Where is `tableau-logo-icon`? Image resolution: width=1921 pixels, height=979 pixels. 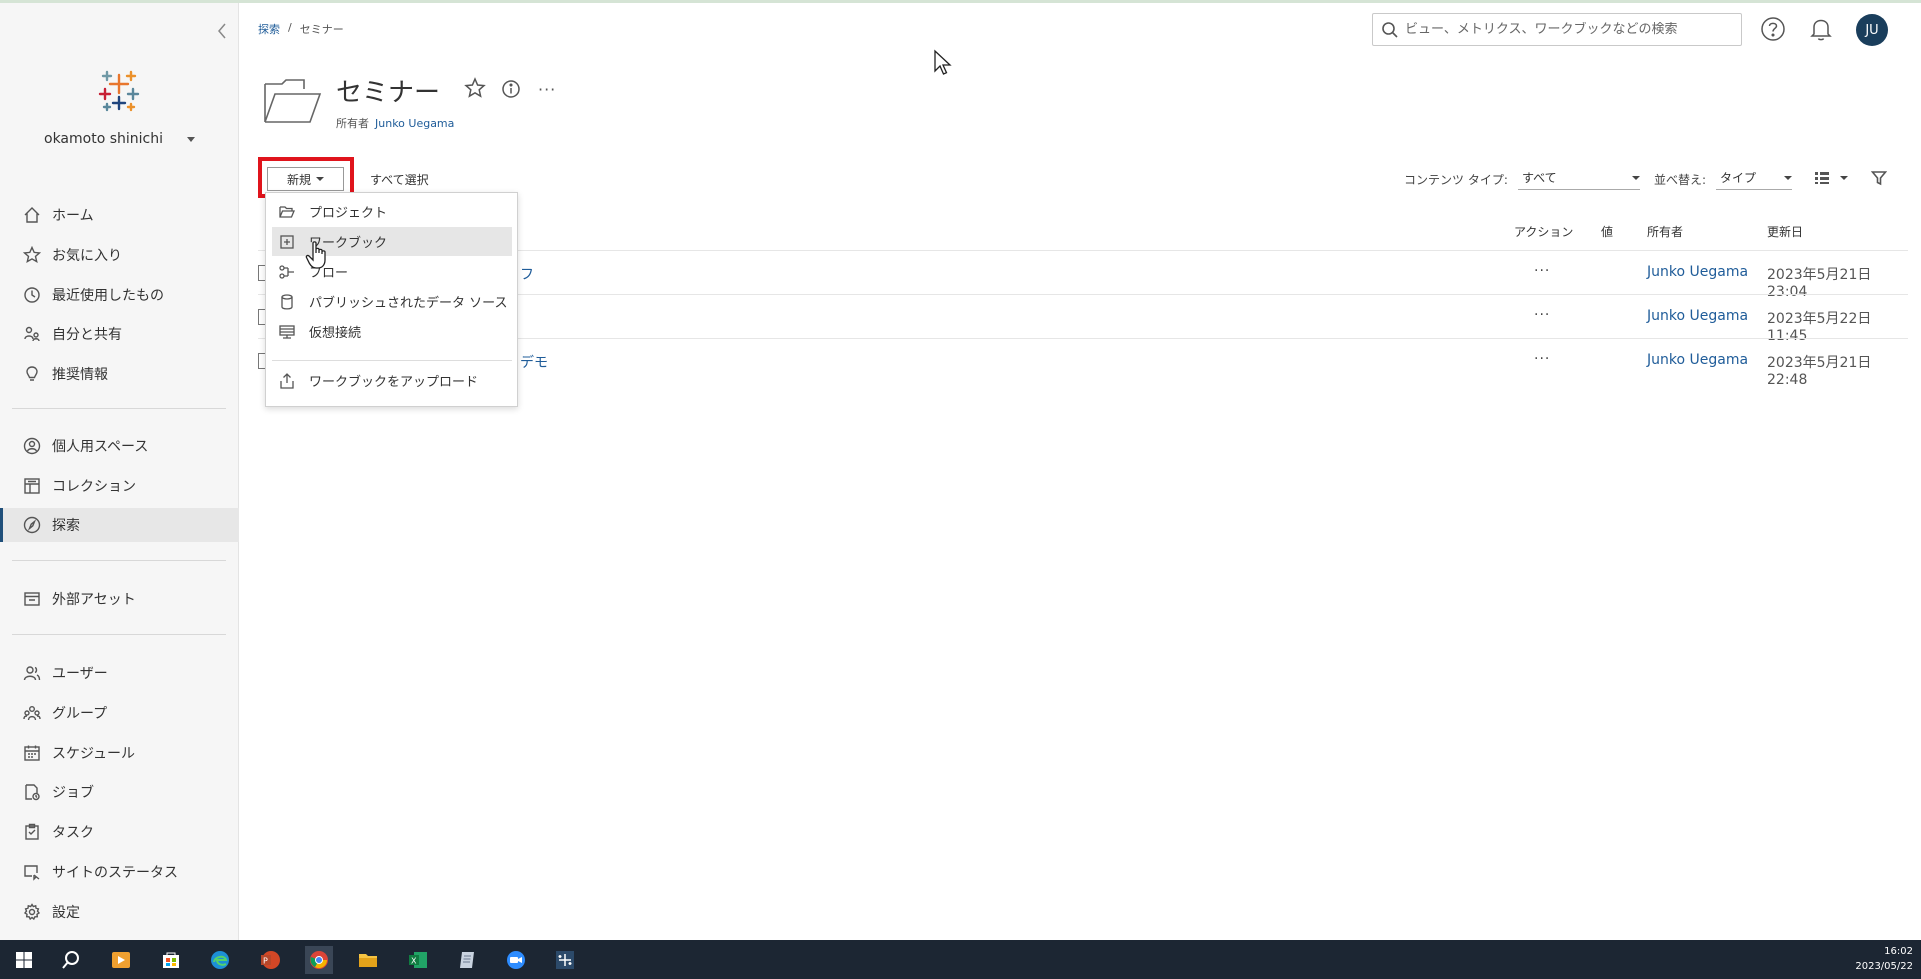 tableau-logo-icon is located at coordinates (119, 90).